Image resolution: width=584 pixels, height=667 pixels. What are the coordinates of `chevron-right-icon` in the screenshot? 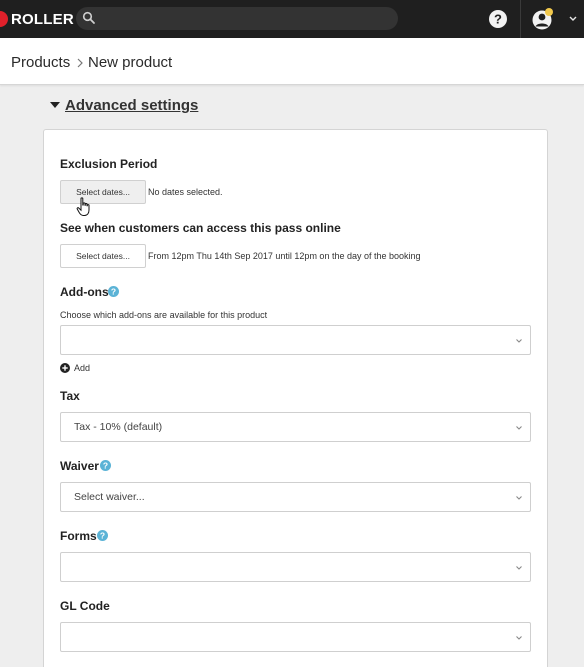 It's located at (80, 63).